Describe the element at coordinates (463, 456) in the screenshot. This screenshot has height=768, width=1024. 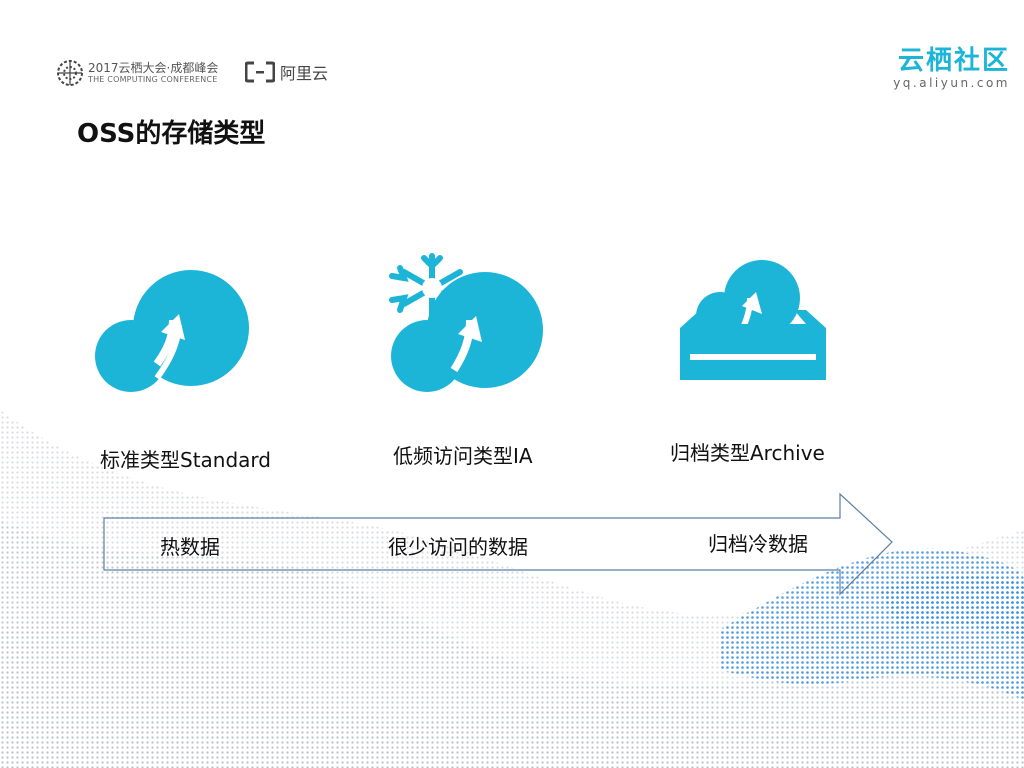
I see `storage-type-ia-label: 低频访问类型IA` at that location.